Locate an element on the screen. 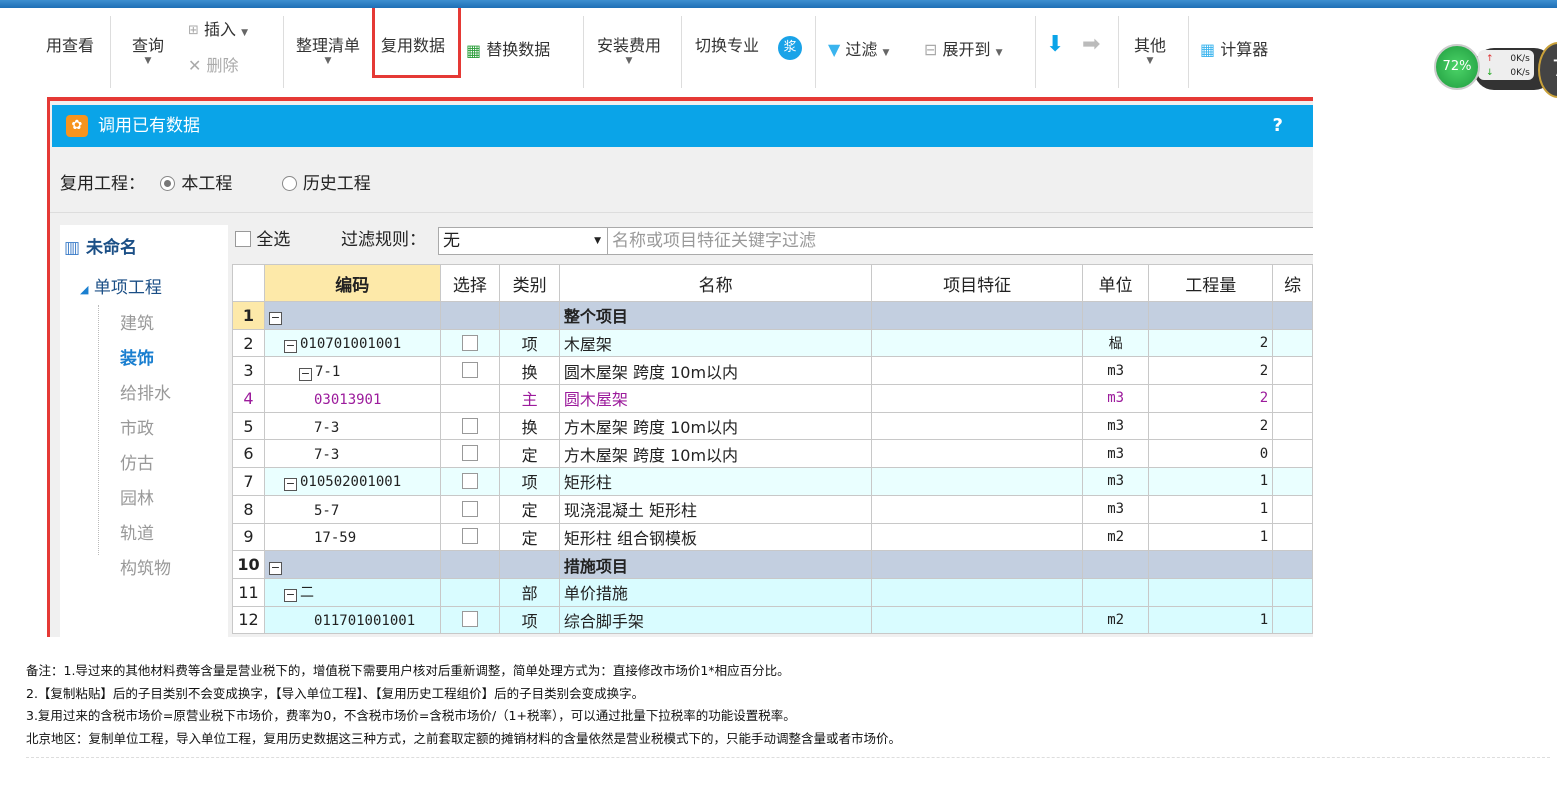  tree-item: 构筑物 is located at coordinates (145, 566).